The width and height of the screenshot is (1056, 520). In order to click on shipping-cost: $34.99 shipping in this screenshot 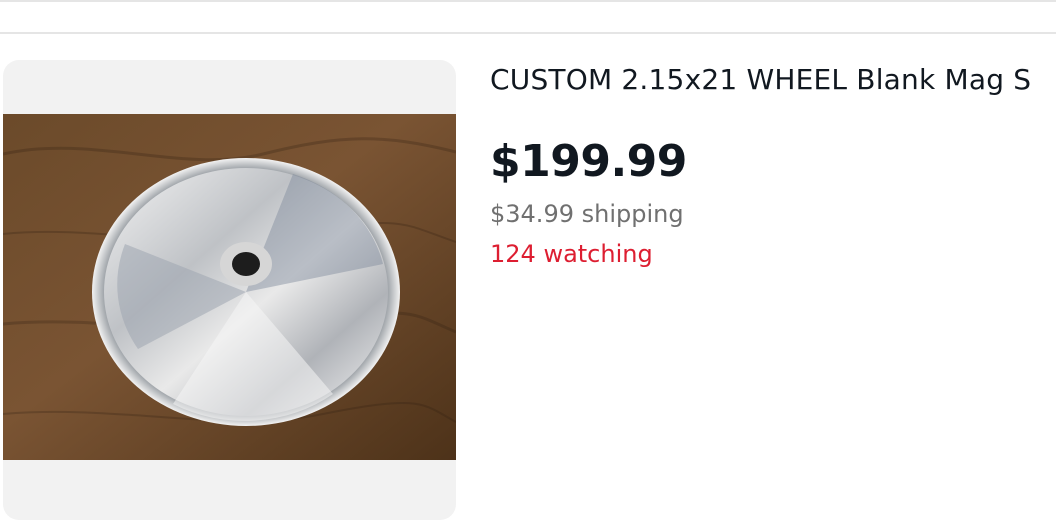, I will do `click(587, 214)`.